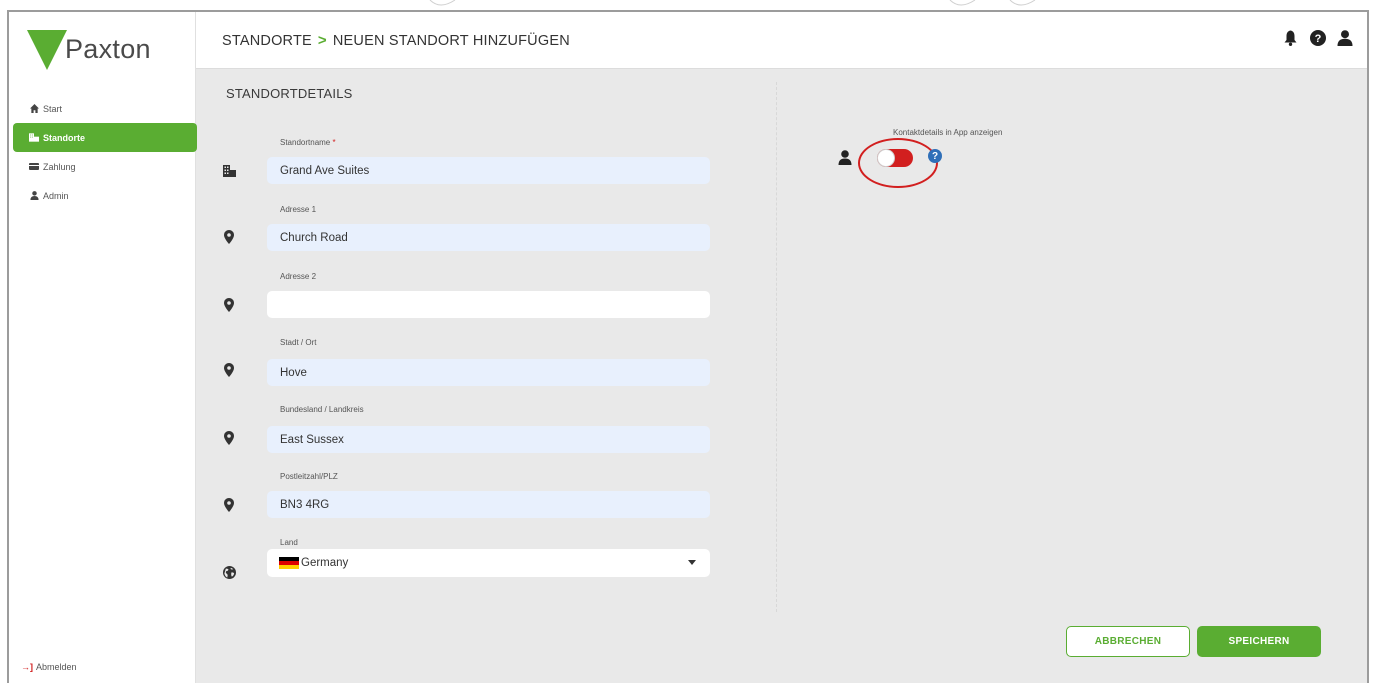 This screenshot has width=1375, height=683. I want to click on stadt-input: Hove, so click(488, 372).